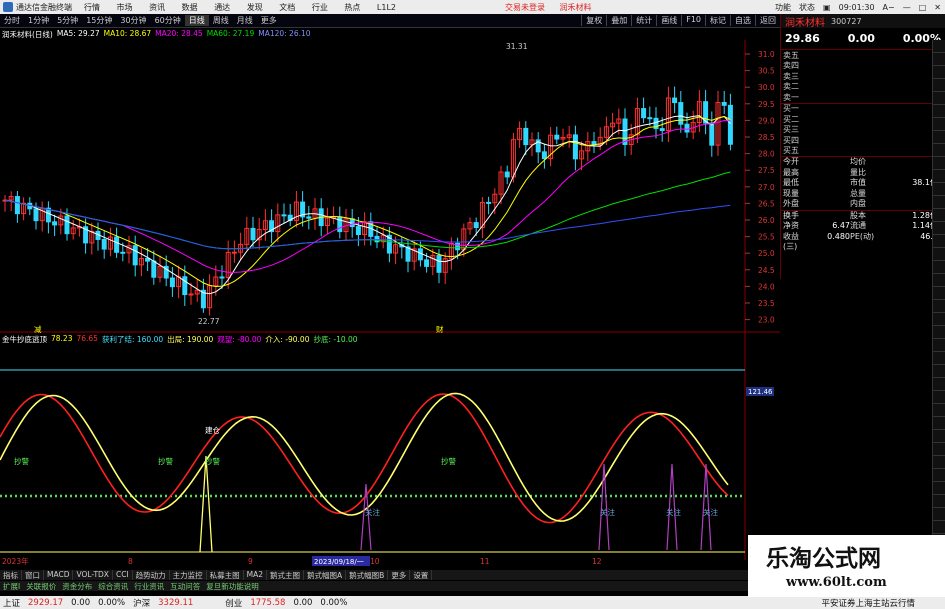 The height and width of the screenshot is (609, 945). I want to click on period-tab: 30分钟, so click(133, 20).